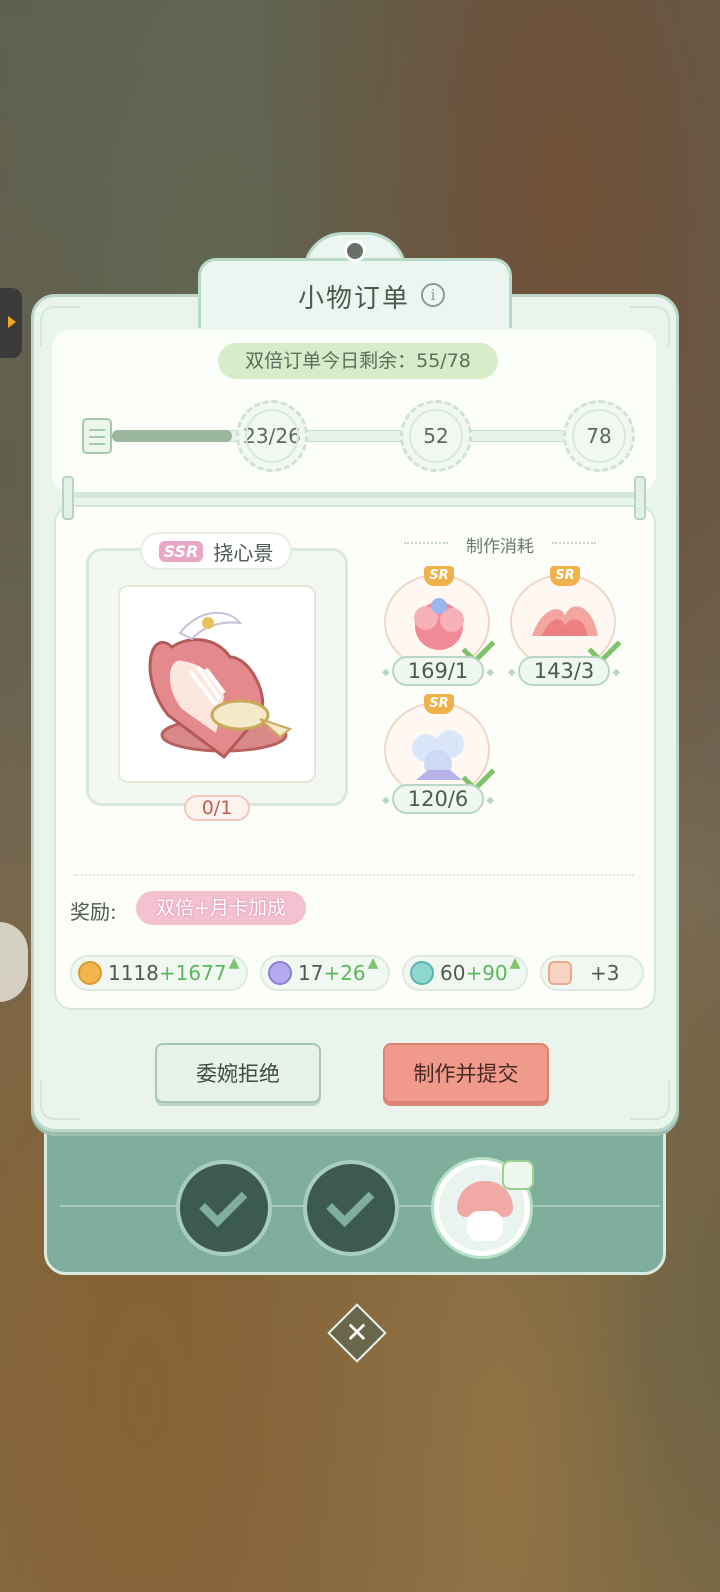 The height and width of the screenshot is (1592, 720). I want to click on double-orders-remaining: 双倍订单今日剩余：55/78, so click(358, 361).